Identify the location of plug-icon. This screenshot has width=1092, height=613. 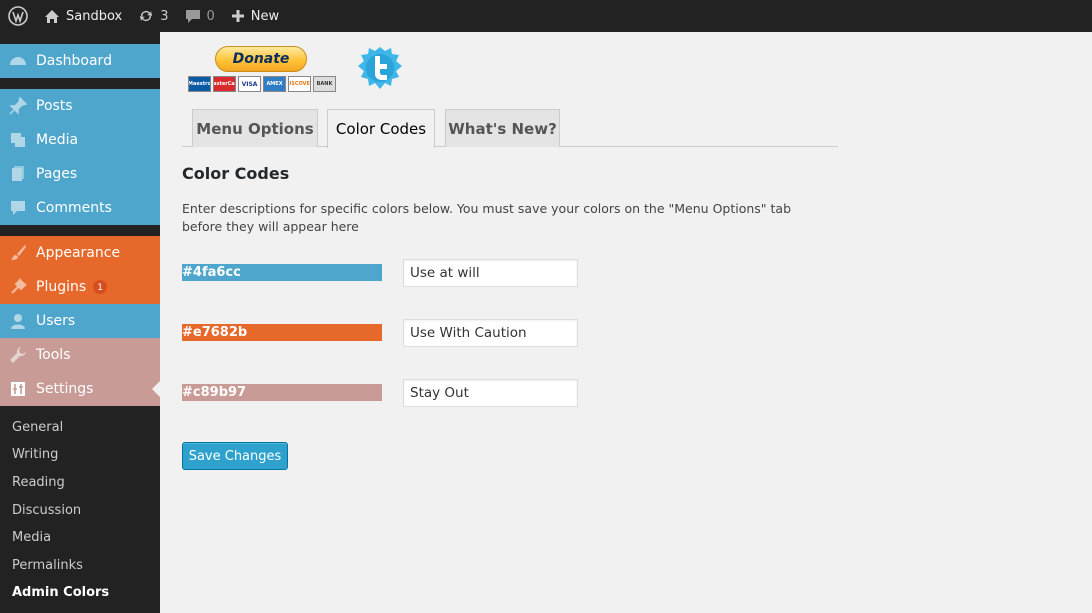
(18, 287).